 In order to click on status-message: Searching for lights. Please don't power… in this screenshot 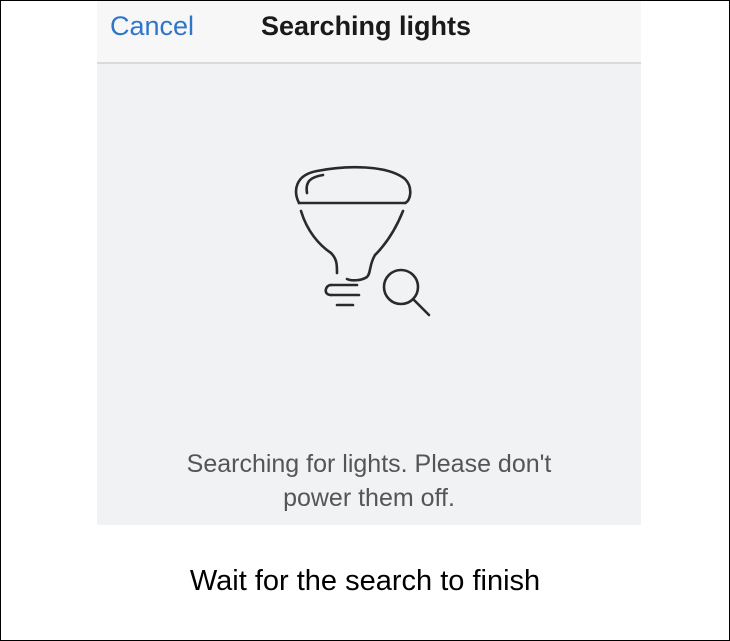, I will do `click(369, 481)`.